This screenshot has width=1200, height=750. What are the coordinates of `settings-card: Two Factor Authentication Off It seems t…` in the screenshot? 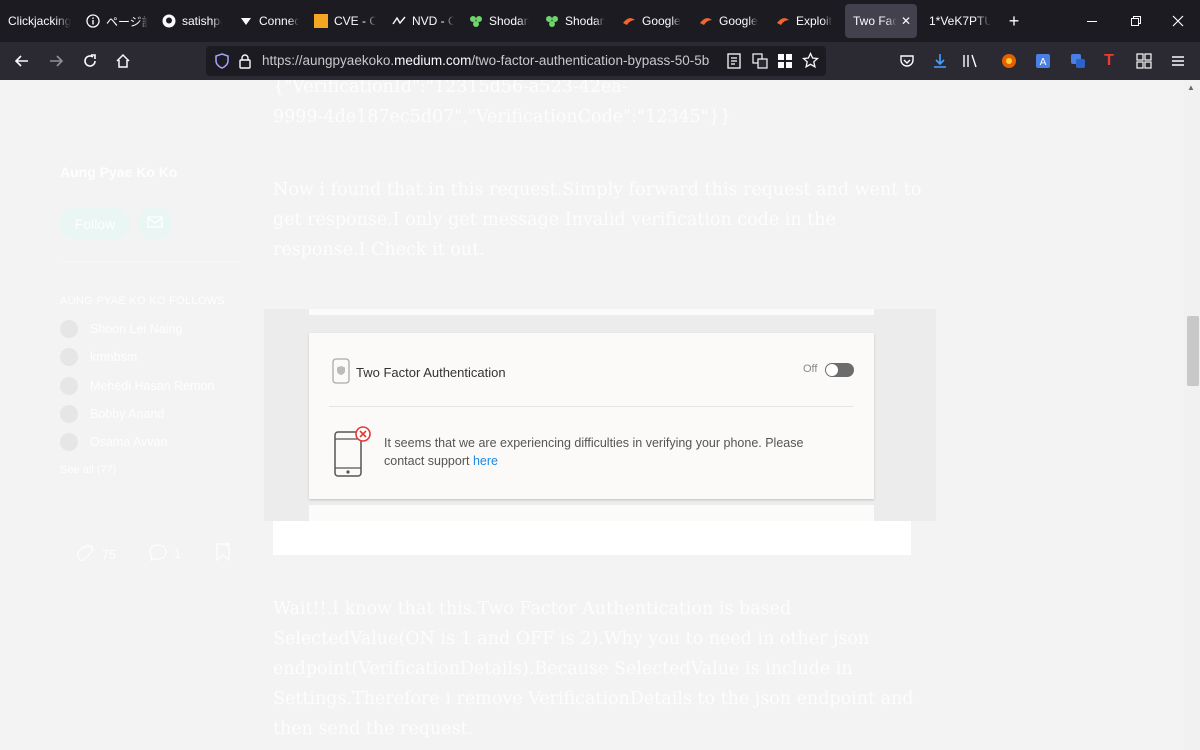 It's located at (591, 416).